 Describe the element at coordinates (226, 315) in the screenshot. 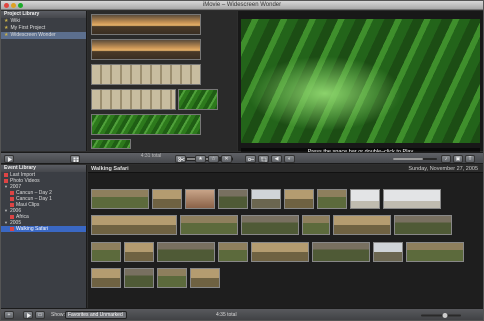

I see `event-total-duration: 4:35 total` at that location.